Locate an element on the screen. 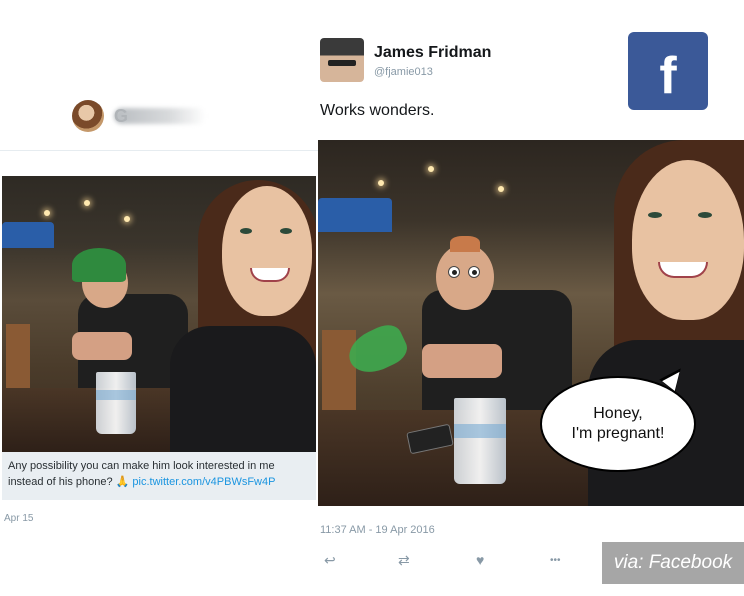 Image resolution: width=744 pixels, height=596 pixels. facebook-logo-letter: f is located at coordinates (668, 76).